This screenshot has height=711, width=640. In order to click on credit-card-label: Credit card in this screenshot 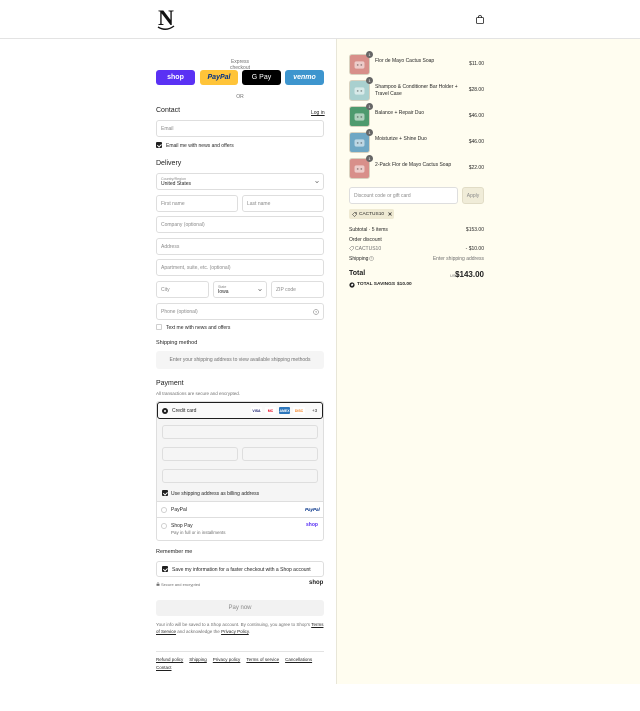, I will do `click(184, 411)`.